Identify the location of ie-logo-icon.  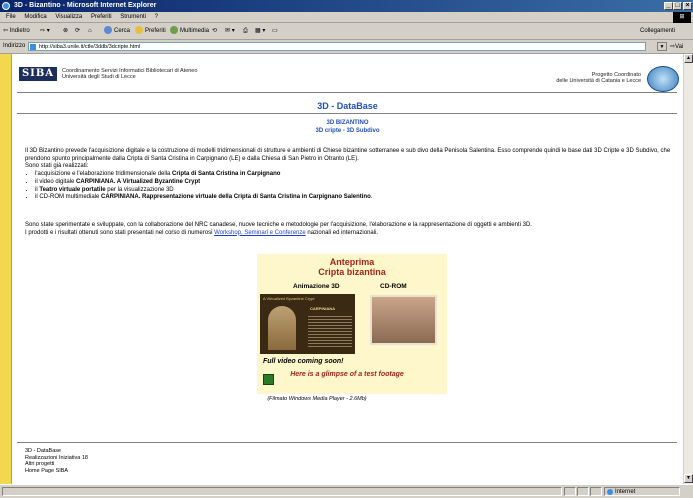
(6, 6).